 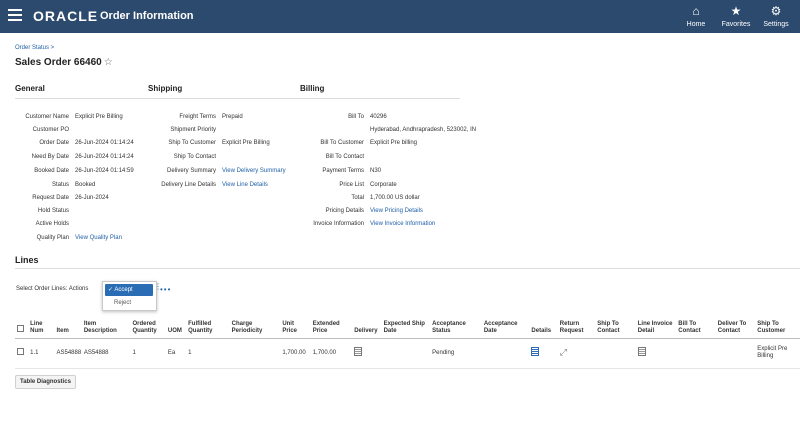 I want to click on status-value: Booked, so click(x=85, y=185).